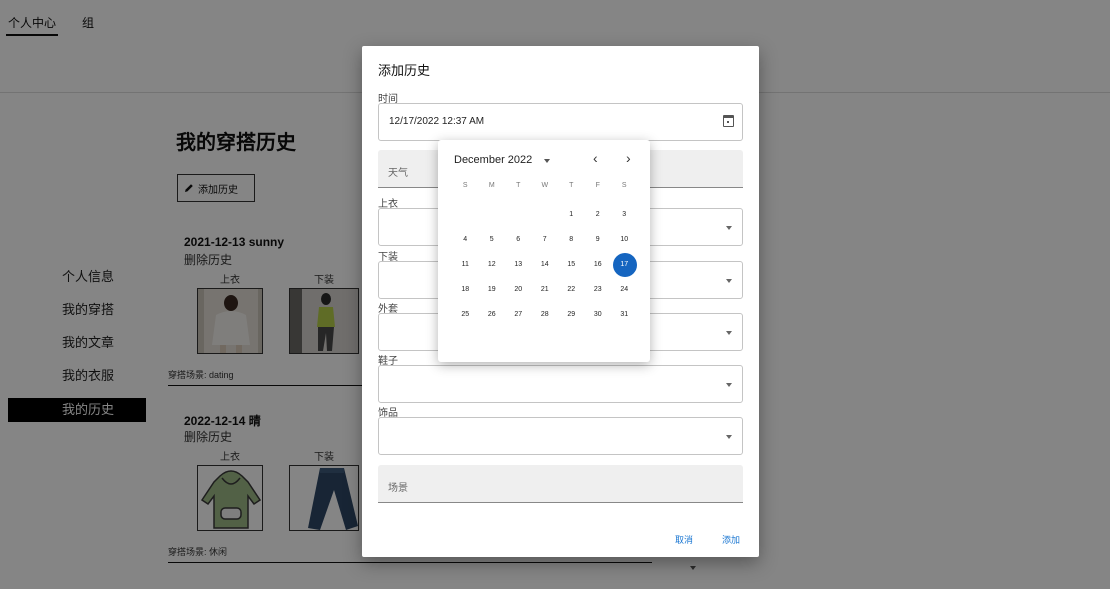  Describe the element at coordinates (595, 158) in the screenshot. I see `prev-month-icon: ‹` at that location.